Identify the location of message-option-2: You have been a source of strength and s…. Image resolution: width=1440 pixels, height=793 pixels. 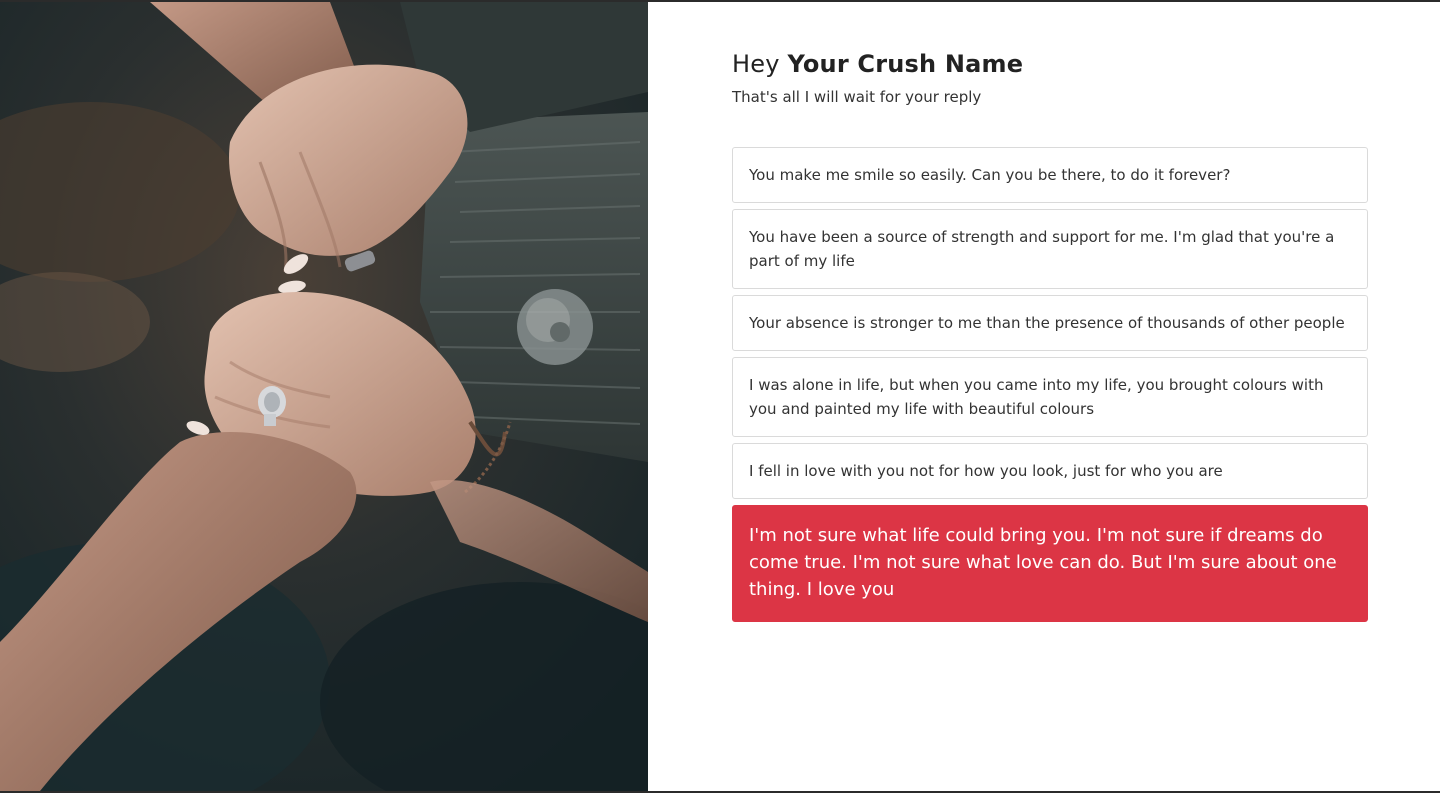
(1050, 249).